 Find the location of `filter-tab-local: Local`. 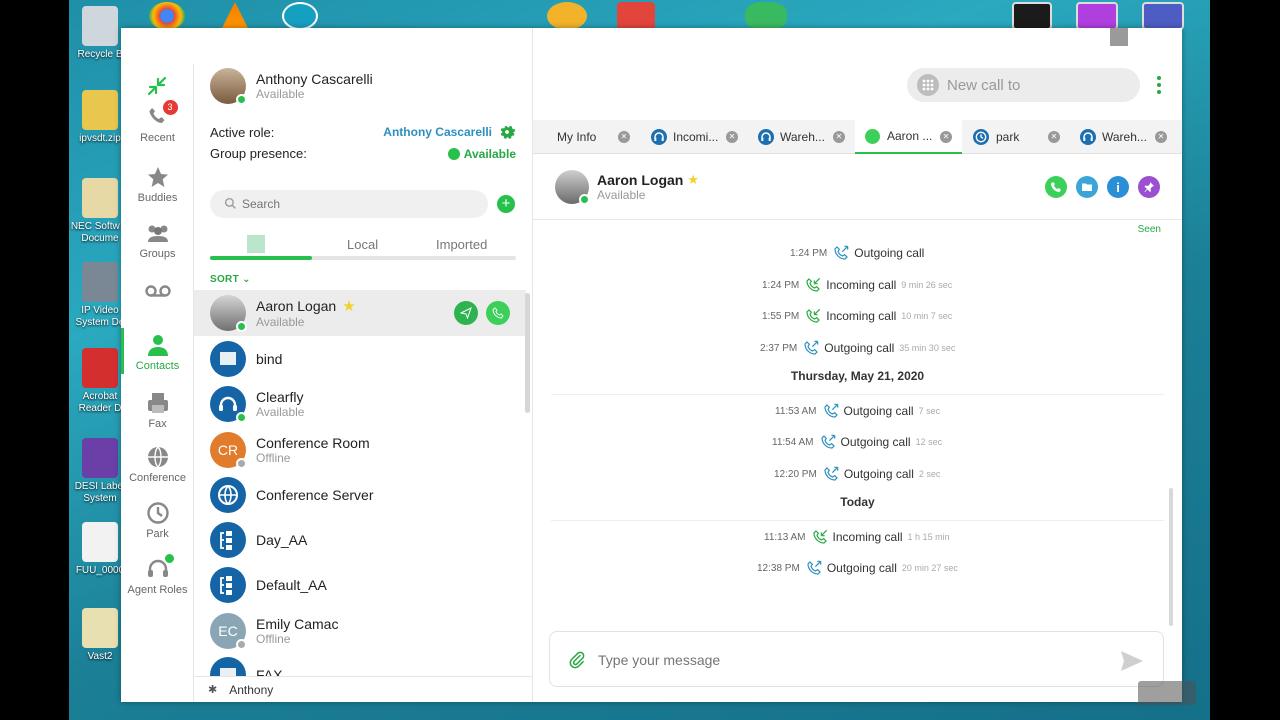

filter-tab-local: Local is located at coordinates (362, 244).